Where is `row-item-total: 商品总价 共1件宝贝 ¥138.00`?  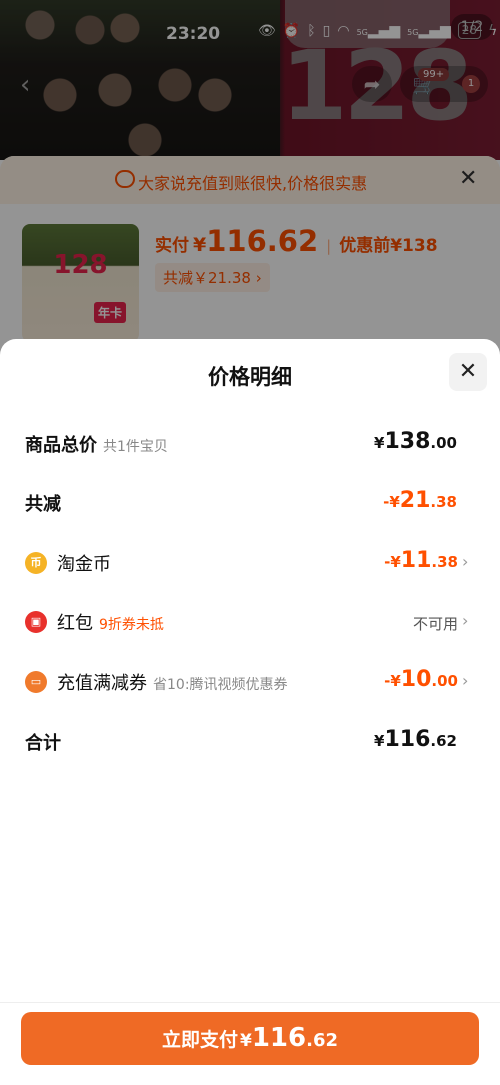 row-item-total: 商品总价 共1件宝贝 ¥138.00 is located at coordinates (250, 443).